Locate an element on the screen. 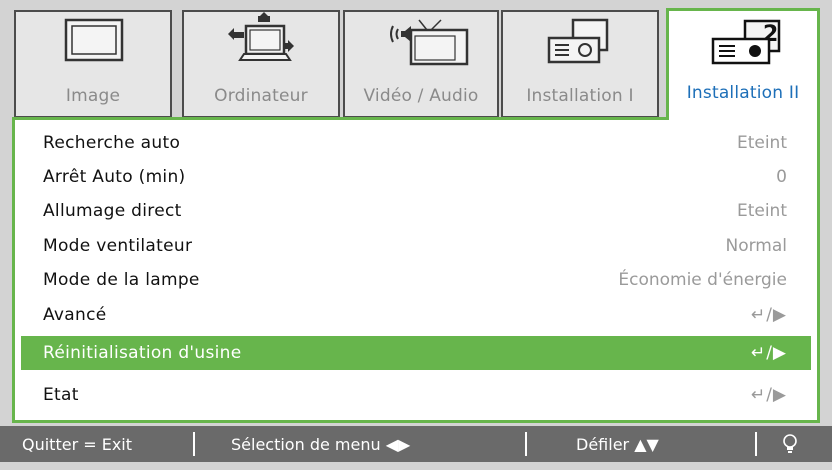  menu-item-label: Arrêt Auto (min) is located at coordinates (114, 177).